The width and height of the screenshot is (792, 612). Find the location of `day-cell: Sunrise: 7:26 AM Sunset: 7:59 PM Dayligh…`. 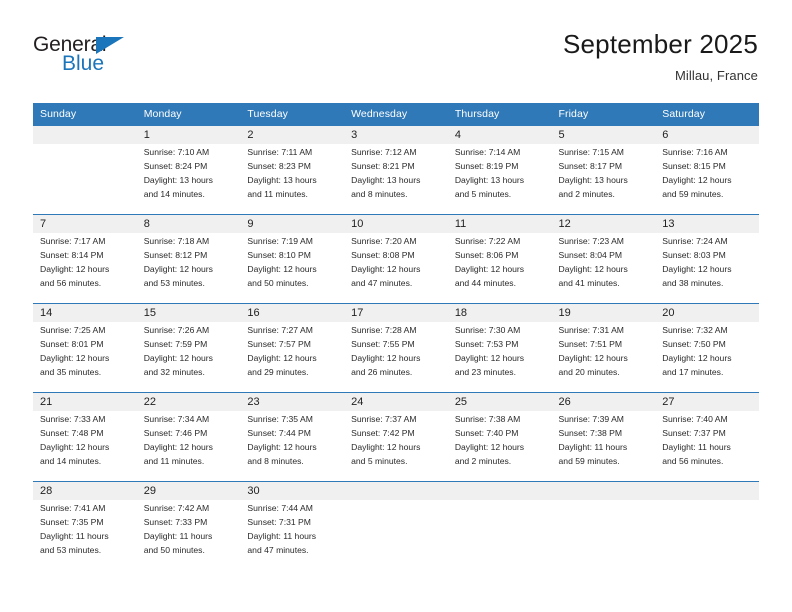

day-cell: Sunrise: 7:26 AM Sunset: 7:59 PM Dayligh… is located at coordinates (188, 357).